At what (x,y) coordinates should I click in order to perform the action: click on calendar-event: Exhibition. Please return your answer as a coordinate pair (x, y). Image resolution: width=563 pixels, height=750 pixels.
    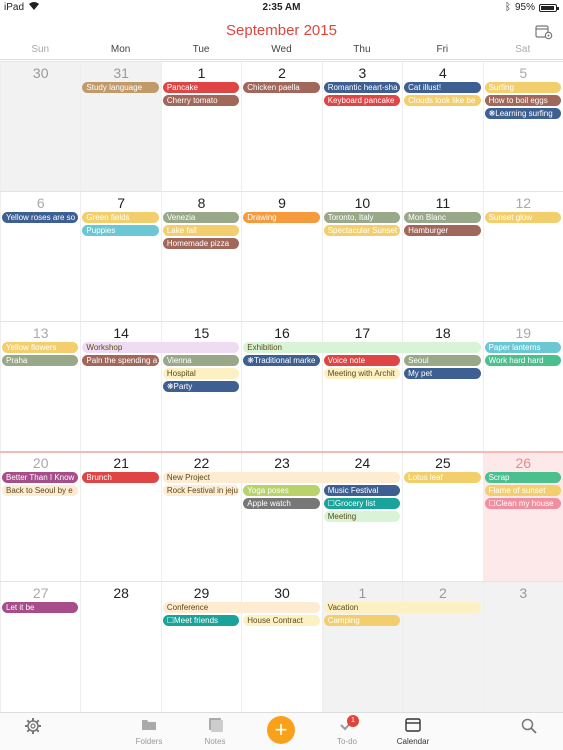
    Looking at the image, I should click on (362, 347).